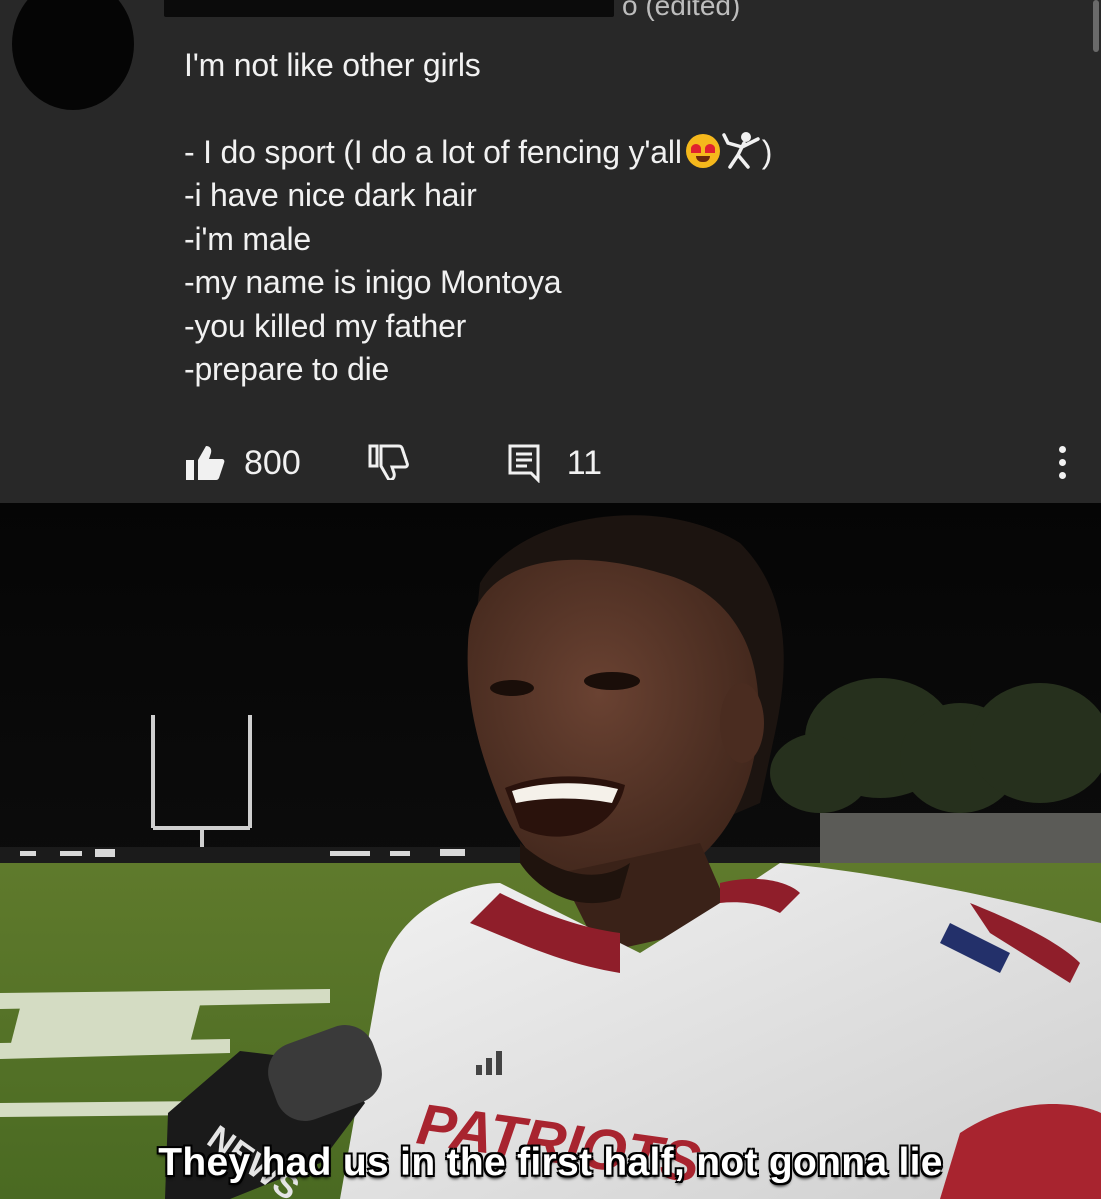 The image size is (1101, 1199). Describe the element at coordinates (681, 10) in the screenshot. I see `timestamp-edited: o (edited)` at that location.